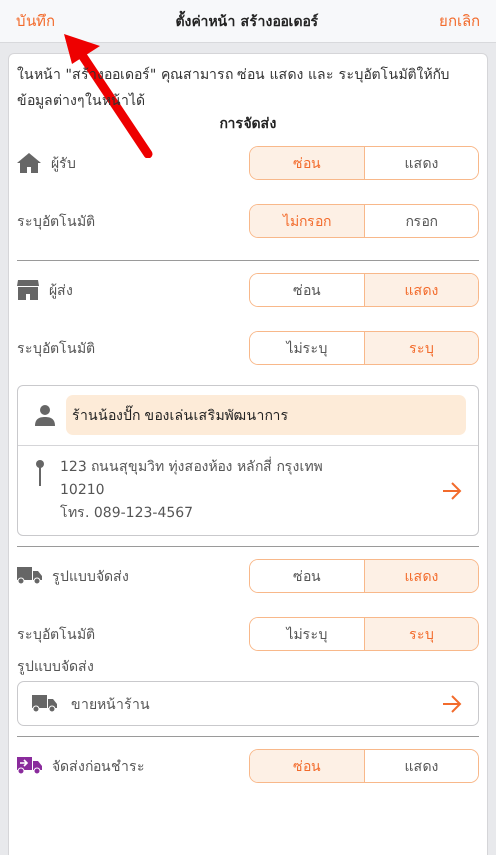 This screenshot has height=855, width=496. What do you see at coordinates (45, 415) in the screenshot?
I see `person-icon` at bounding box center [45, 415].